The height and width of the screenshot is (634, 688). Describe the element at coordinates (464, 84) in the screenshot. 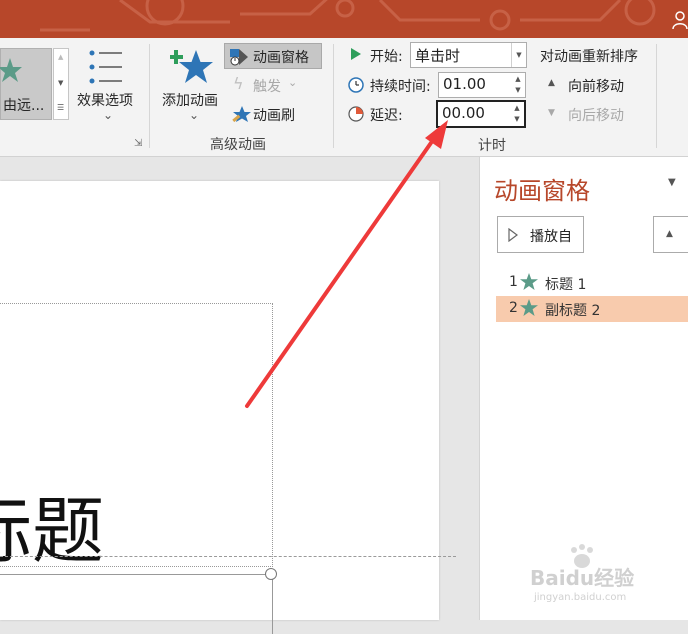

I see `duration-value: 01.00` at that location.